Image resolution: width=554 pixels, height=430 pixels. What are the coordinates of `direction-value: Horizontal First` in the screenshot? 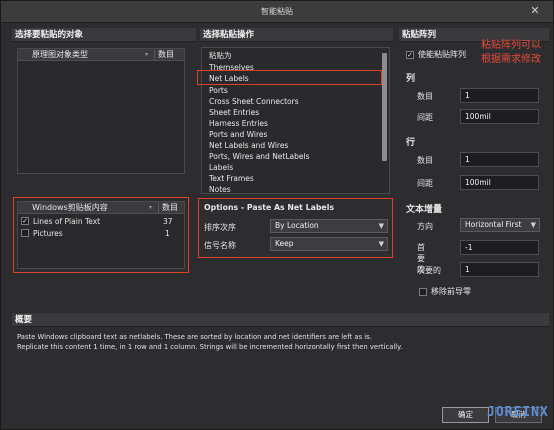 It's located at (493, 224).